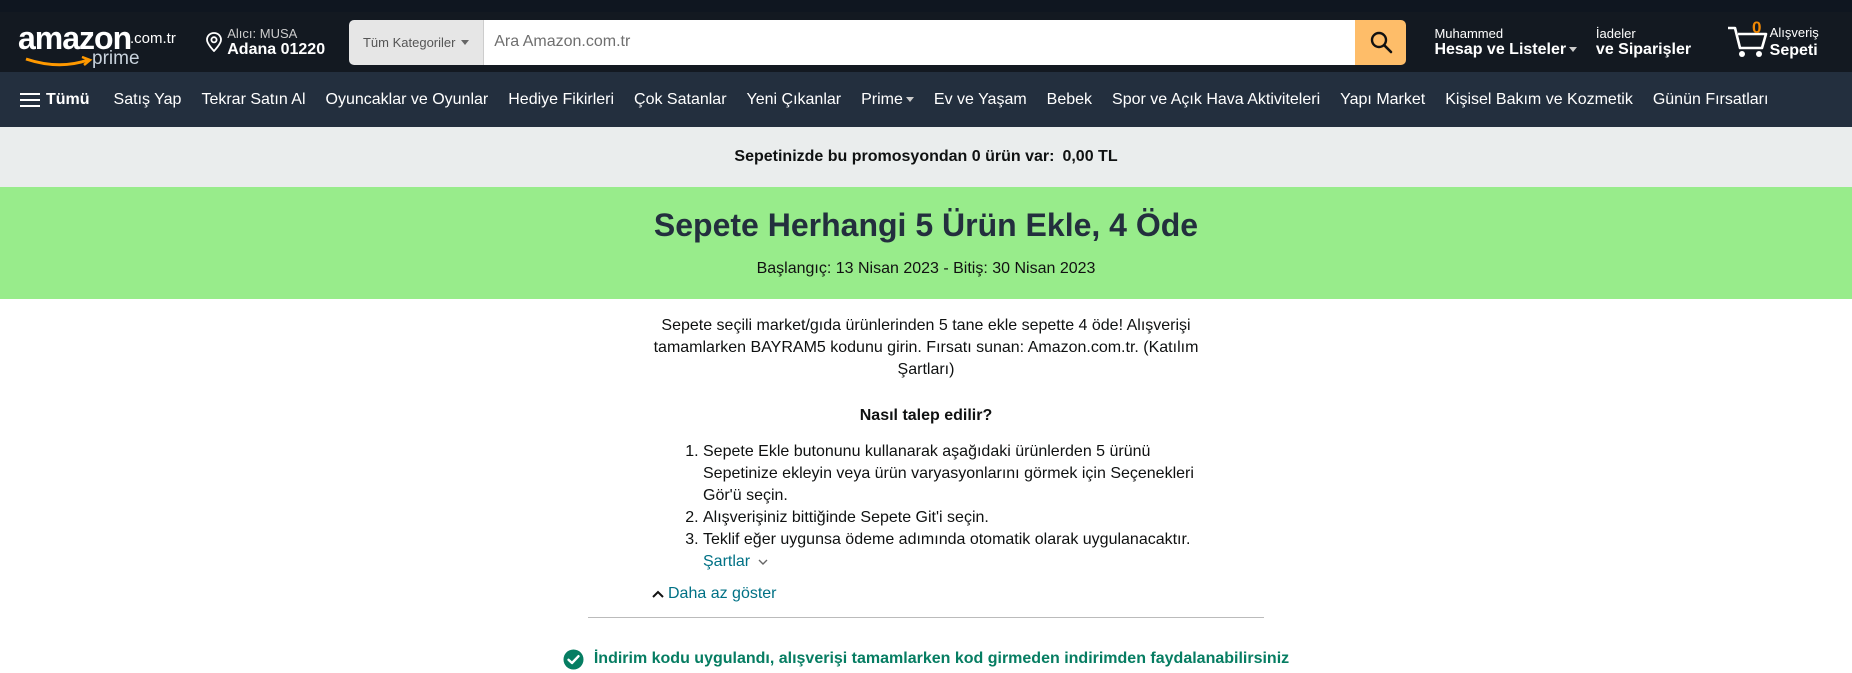 Image resolution: width=1852 pixels, height=673 pixels. Describe the element at coordinates (920, 42) in the screenshot. I see `search-input` at that location.